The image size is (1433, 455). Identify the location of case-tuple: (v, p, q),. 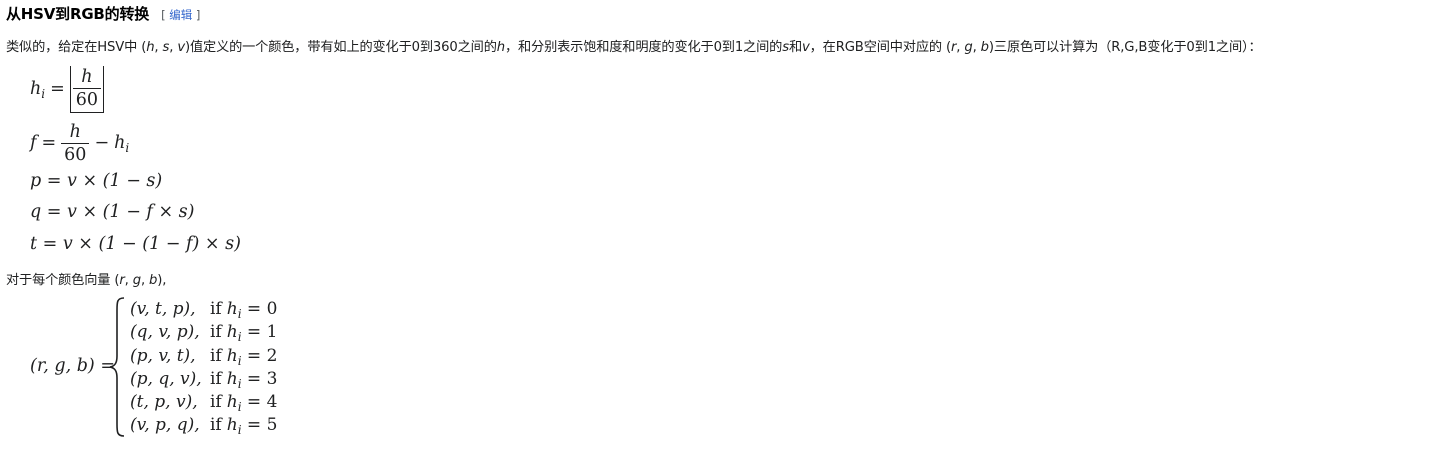
(165, 425).